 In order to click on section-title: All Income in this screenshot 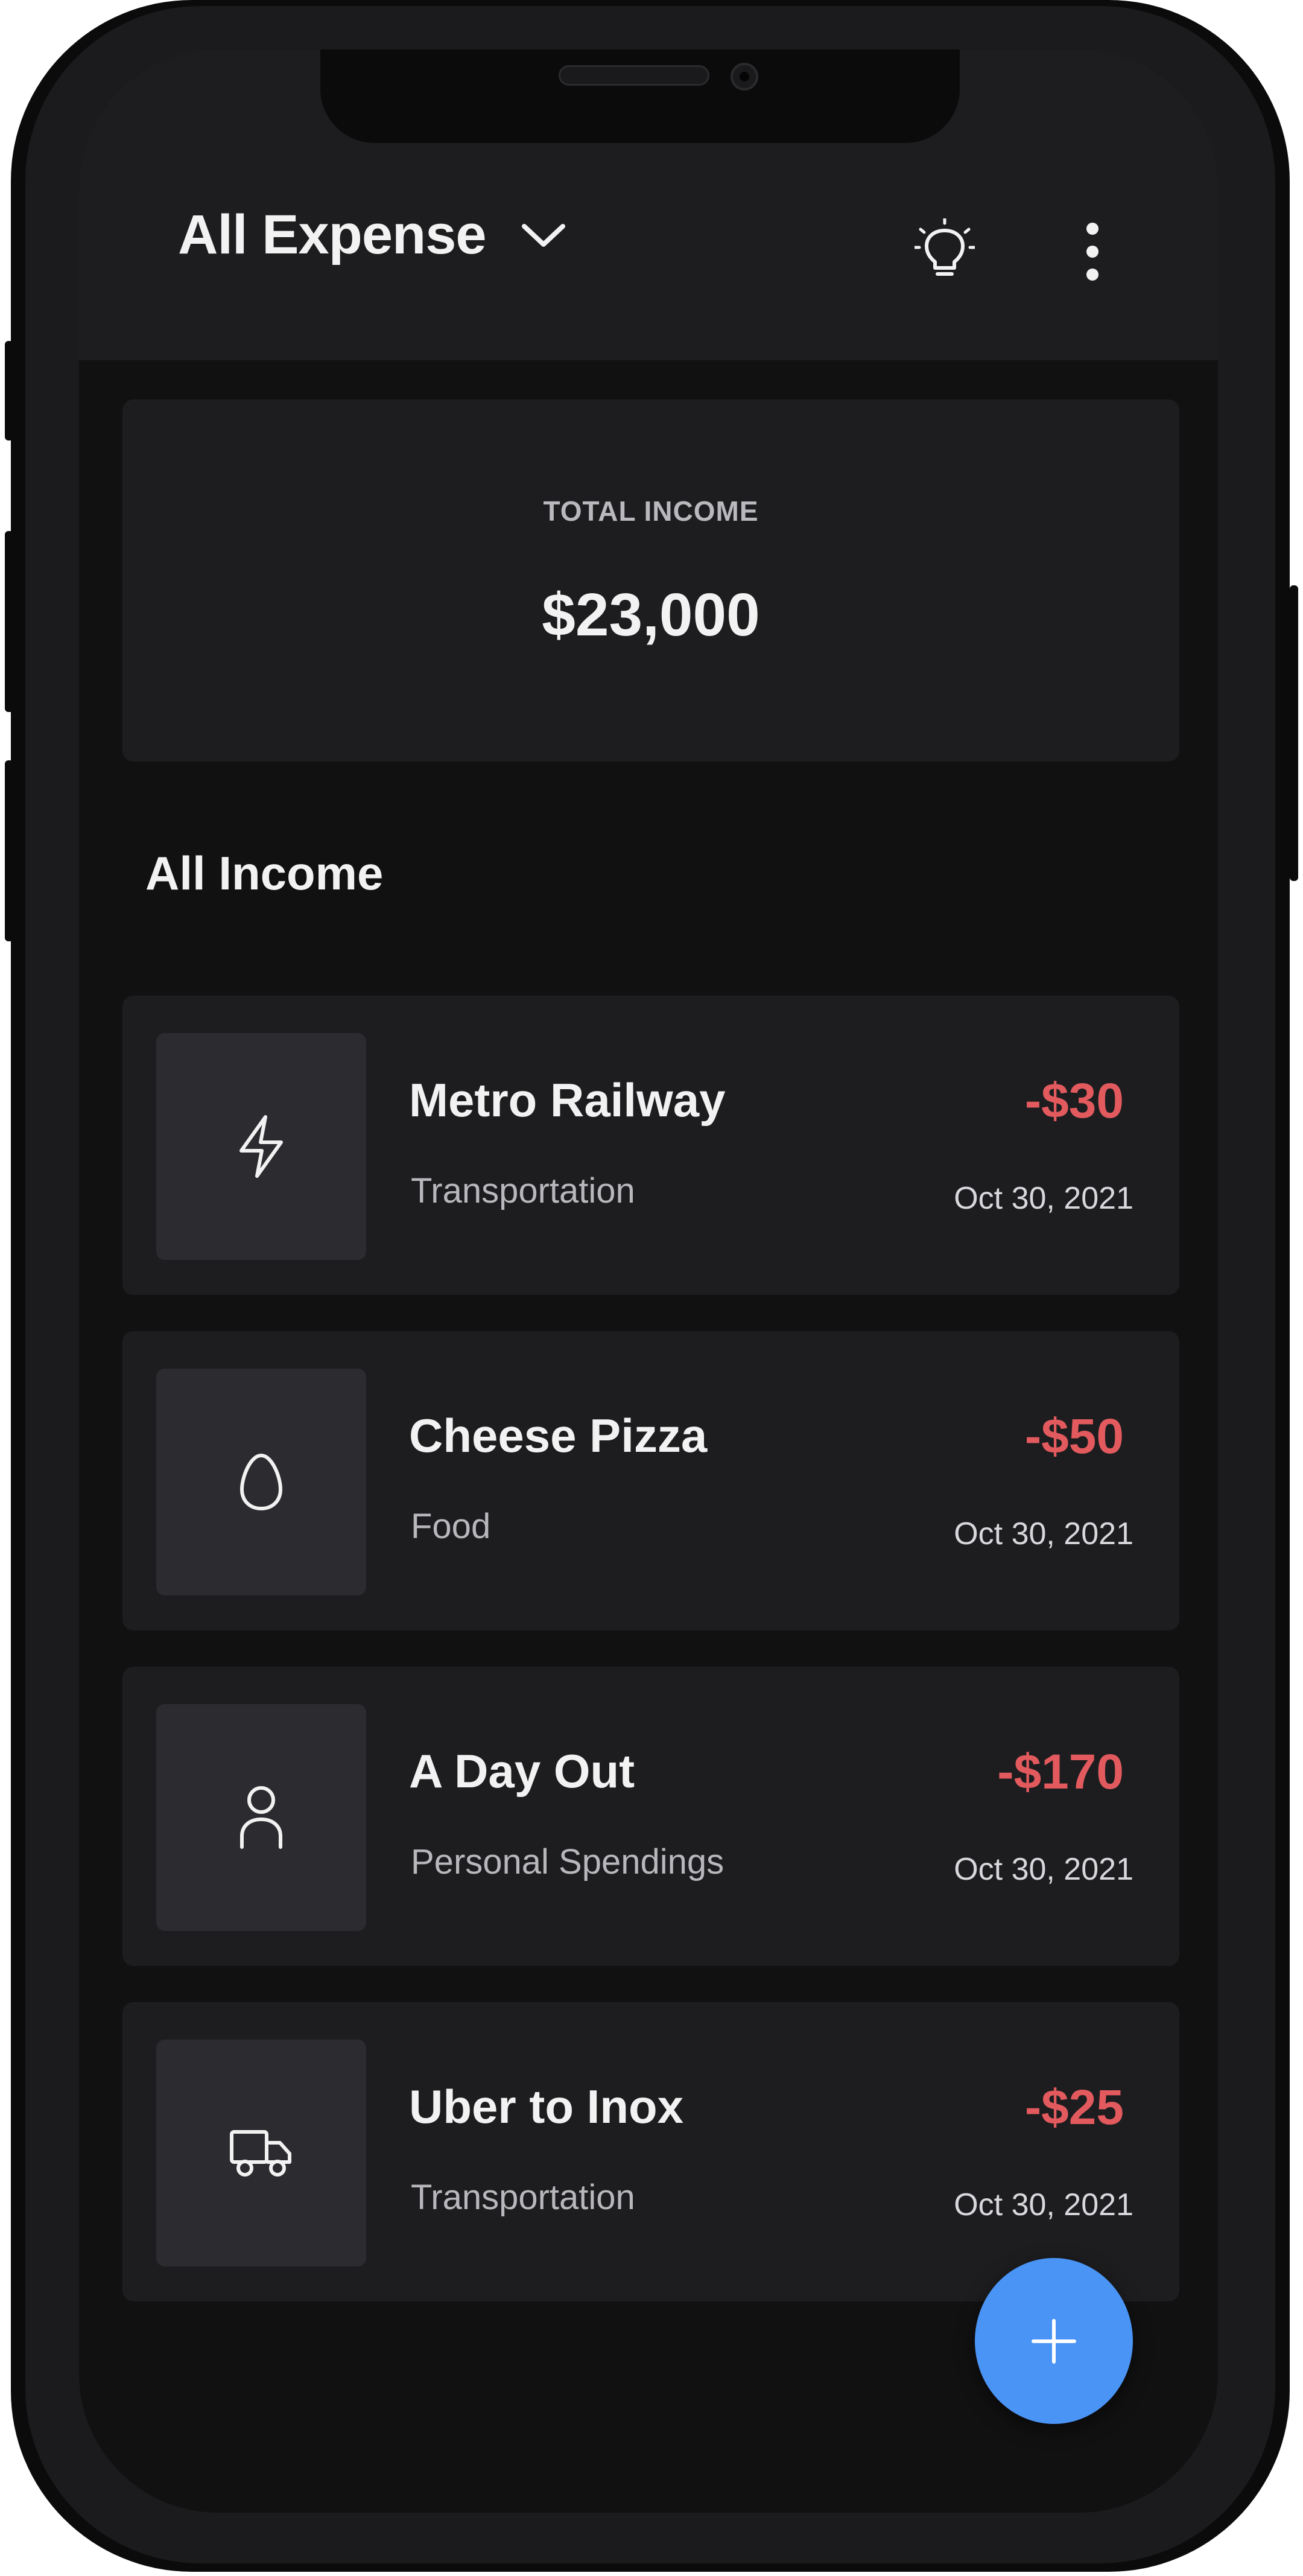, I will do `click(264, 873)`.